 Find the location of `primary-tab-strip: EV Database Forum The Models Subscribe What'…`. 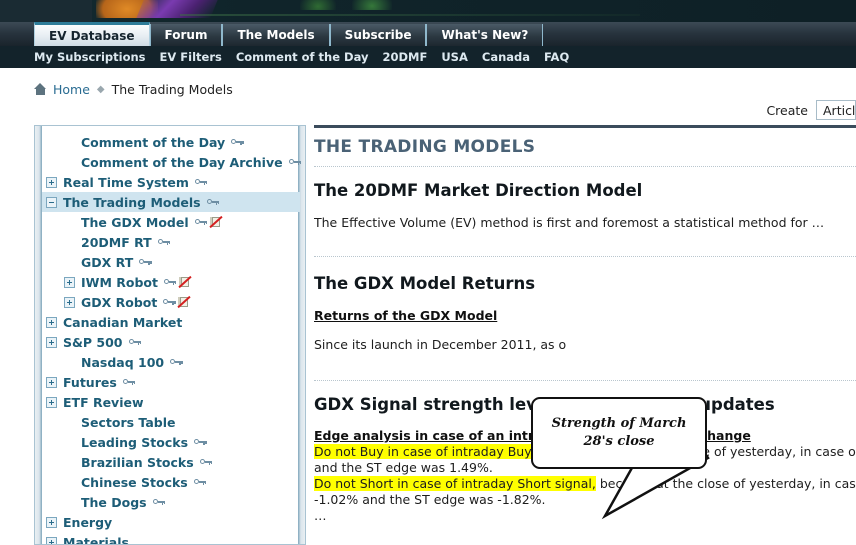

primary-tab-strip: EV Database Forum The Models Subscribe What'… is located at coordinates (289, 34).